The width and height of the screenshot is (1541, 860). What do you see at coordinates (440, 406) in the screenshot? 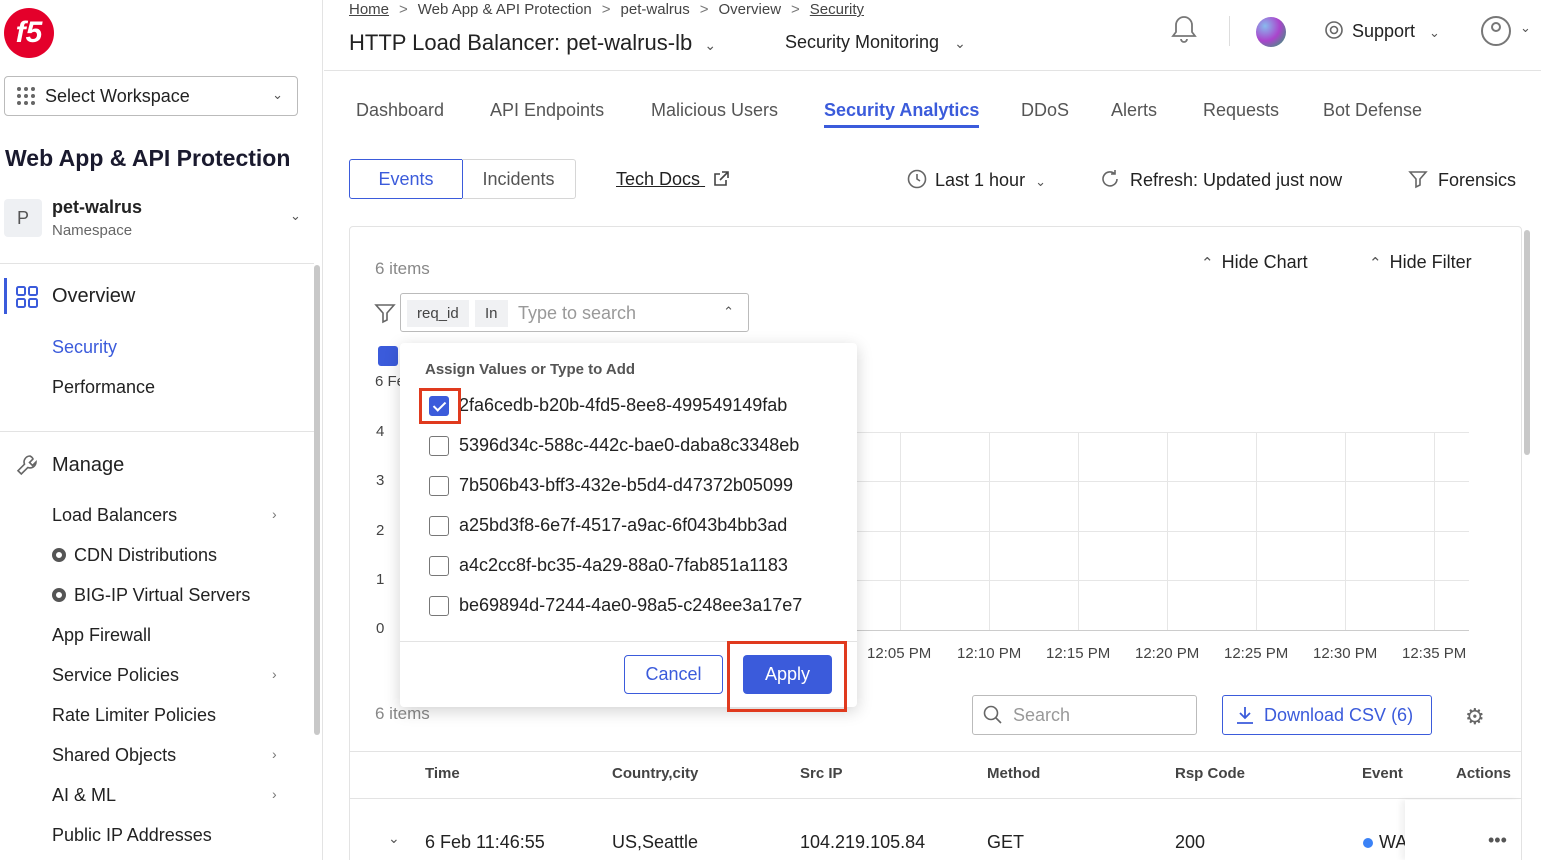
I see `highlight-box-checkbox` at bounding box center [440, 406].